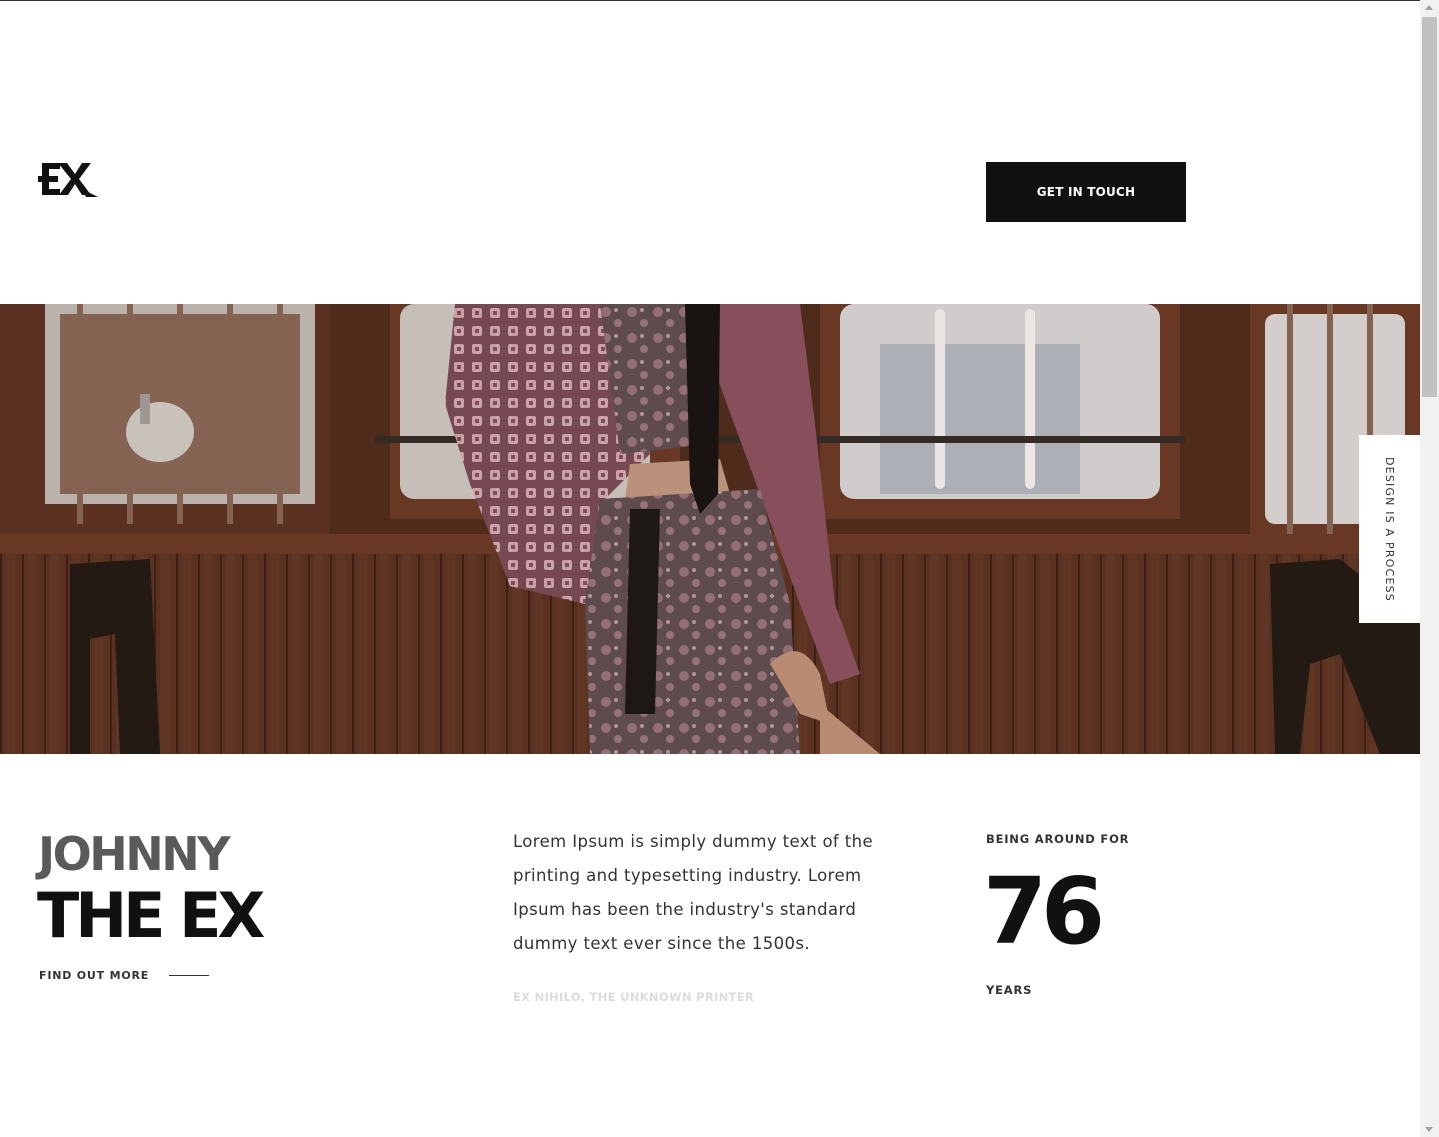  I want to click on scroll-down-arrow-icon, so click(1429, 1129).